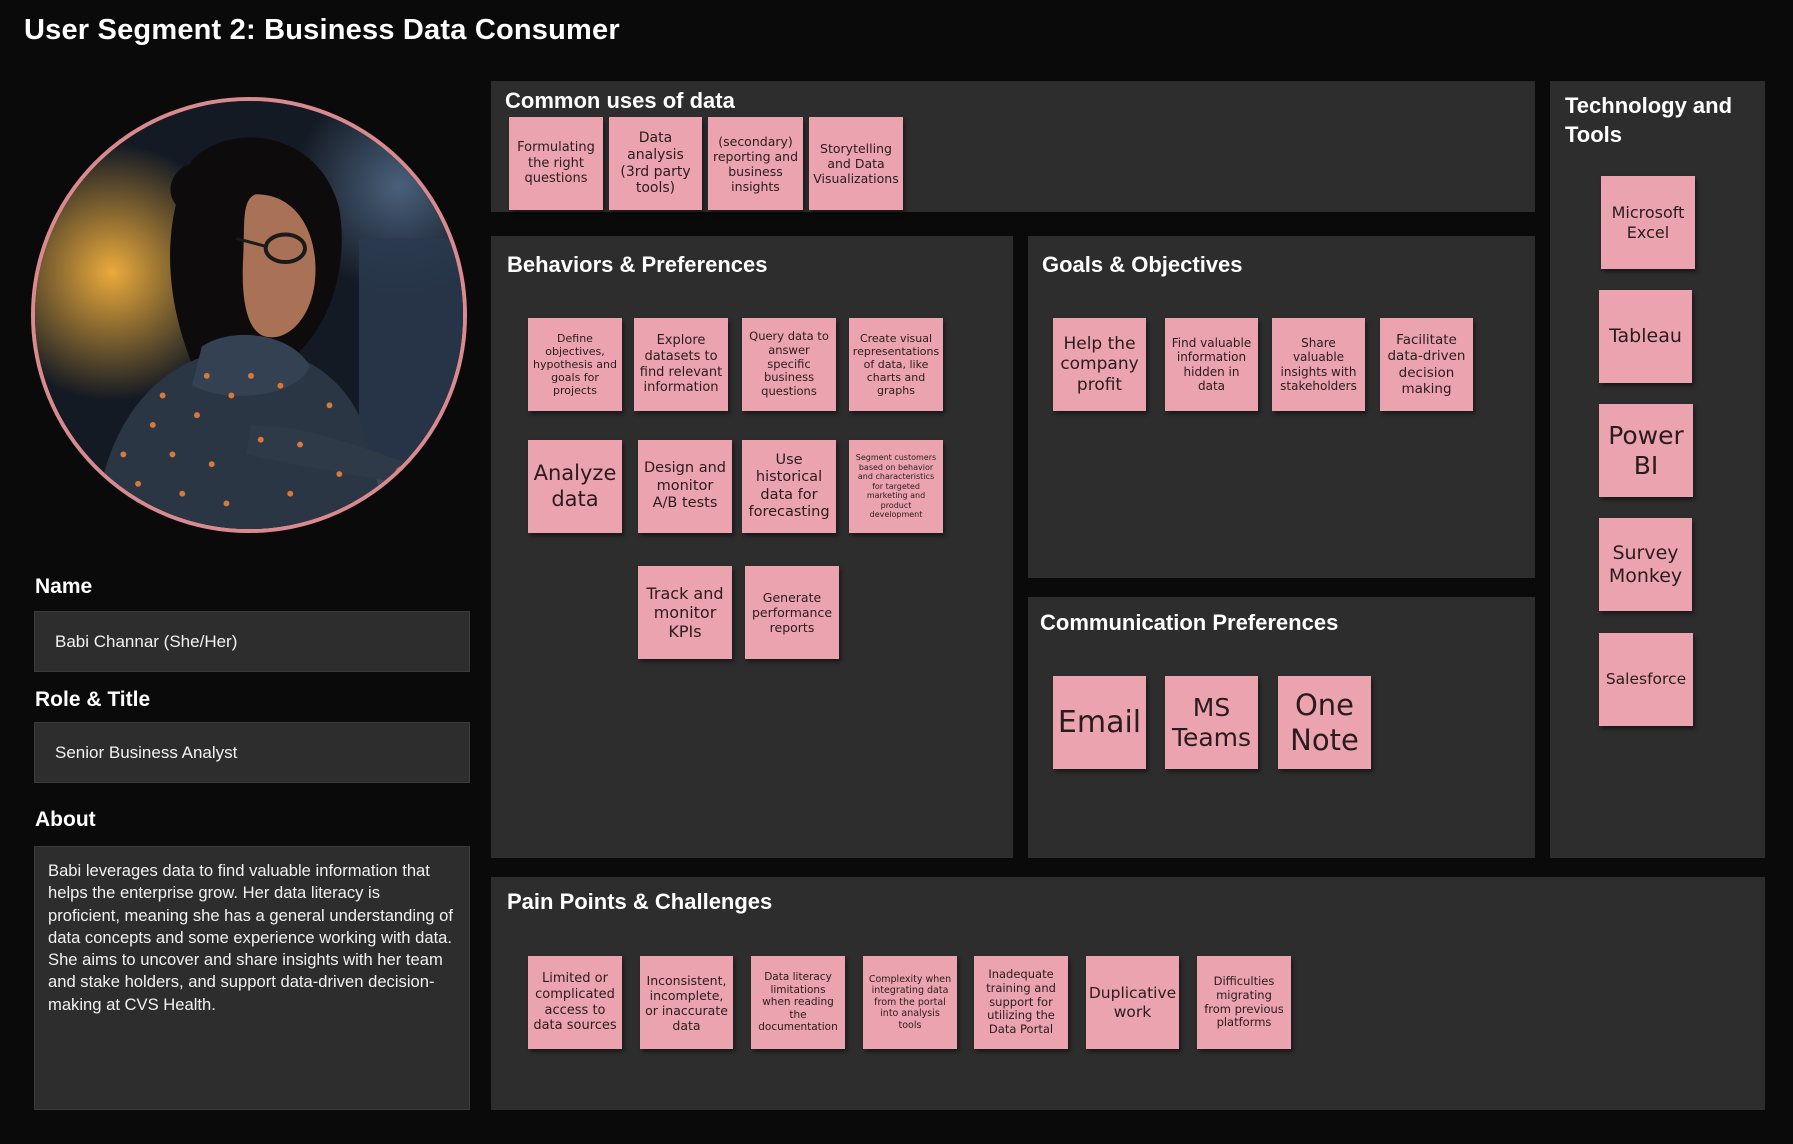  What do you see at coordinates (64, 586) in the screenshot?
I see `name-label: Name` at bounding box center [64, 586].